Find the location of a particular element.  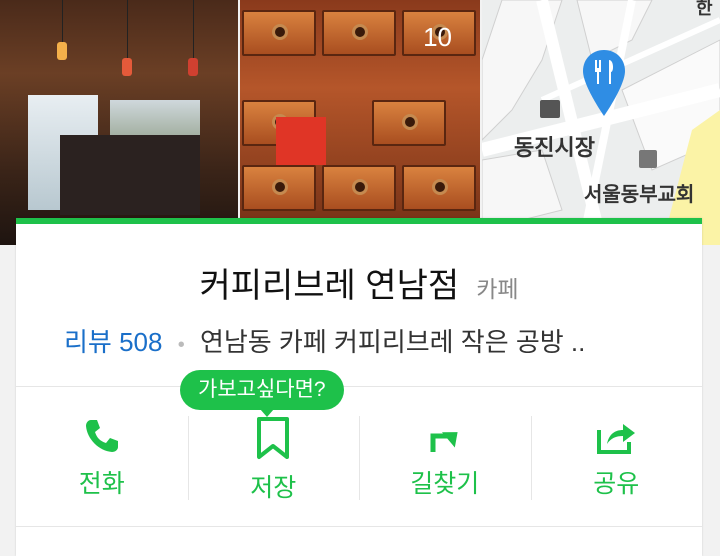

place-description: 연남동 카페 커피리브레 작은 공방 .. is located at coordinates (392, 342).